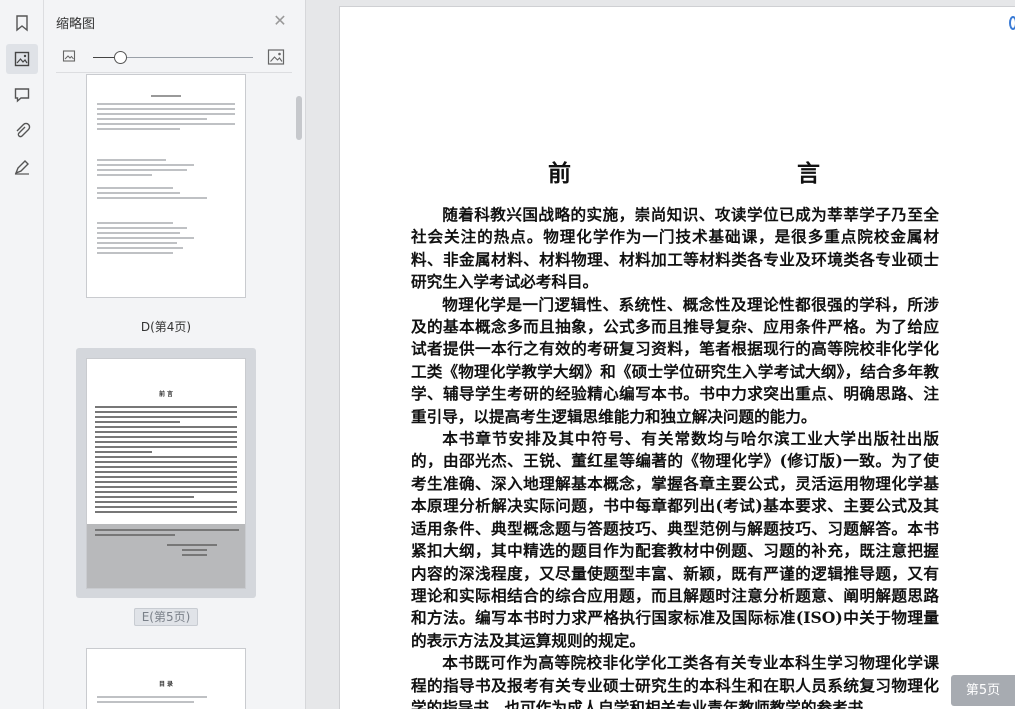 This screenshot has width=1015, height=709. Describe the element at coordinates (280, 21) in the screenshot. I see `close-icon: ✕` at that location.